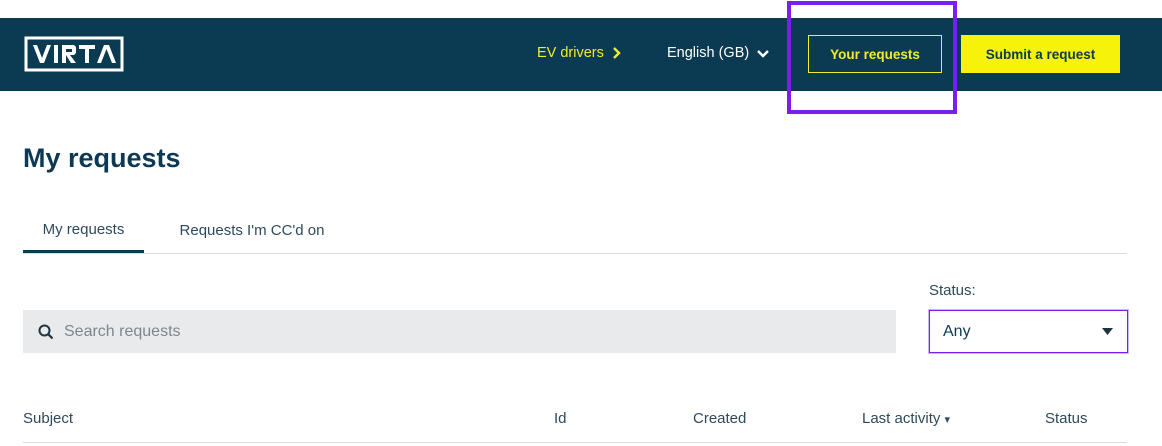  I want to click on last-activity-label: Last activity, so click(901, 418).